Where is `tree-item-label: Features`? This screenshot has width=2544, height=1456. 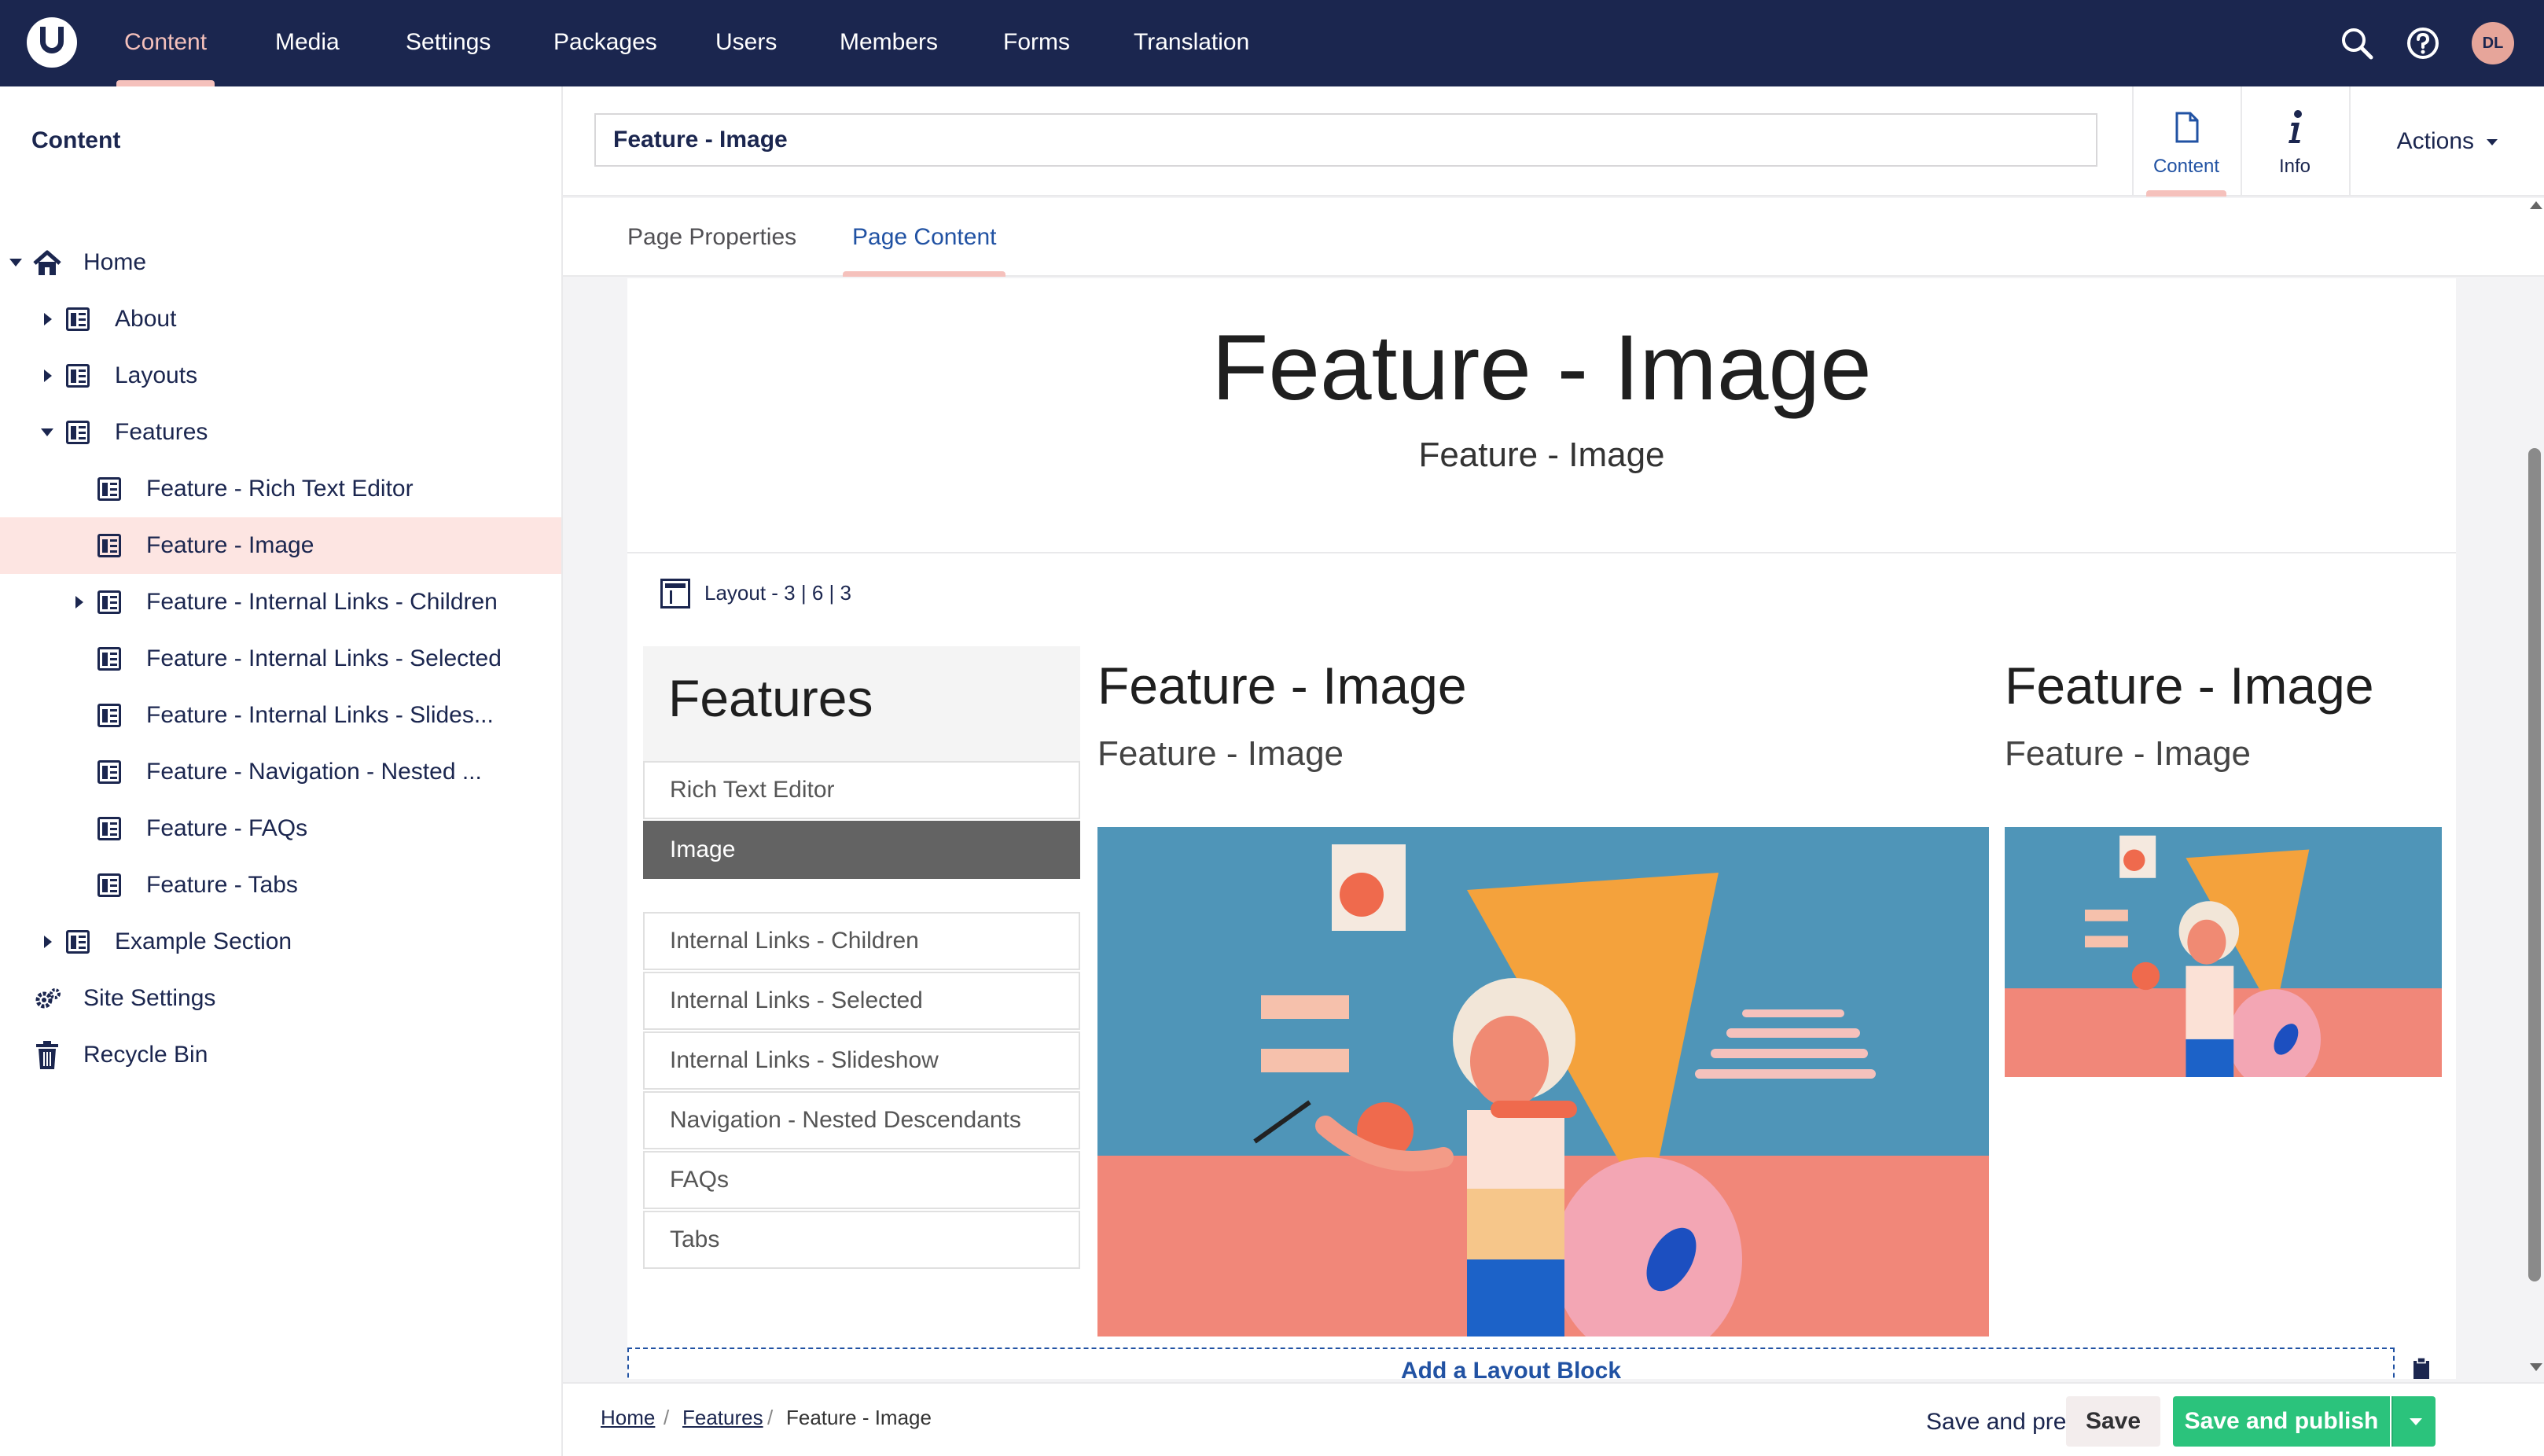
tree-item-label: Features is located at coordinates (162, 432).